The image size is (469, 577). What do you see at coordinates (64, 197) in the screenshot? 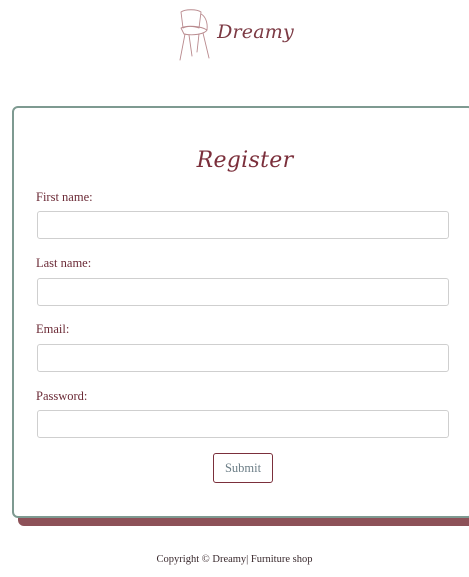
I see `first-name-label: First name:` at bounding box center [64, 197].